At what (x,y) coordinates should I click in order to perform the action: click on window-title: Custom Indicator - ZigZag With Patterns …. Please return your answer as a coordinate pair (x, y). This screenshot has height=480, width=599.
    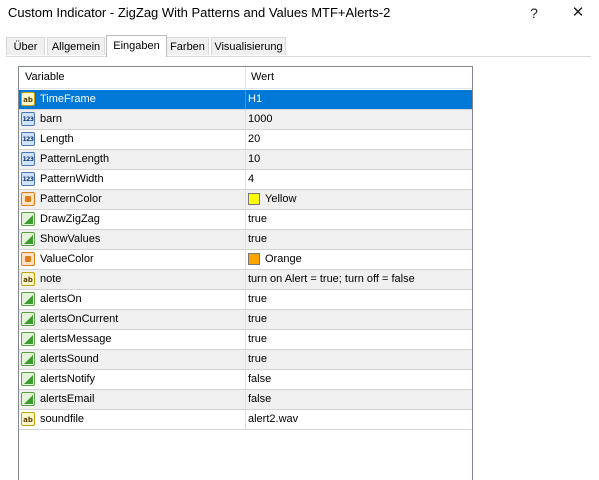
    Looking at the image, I should click on (199, 12).